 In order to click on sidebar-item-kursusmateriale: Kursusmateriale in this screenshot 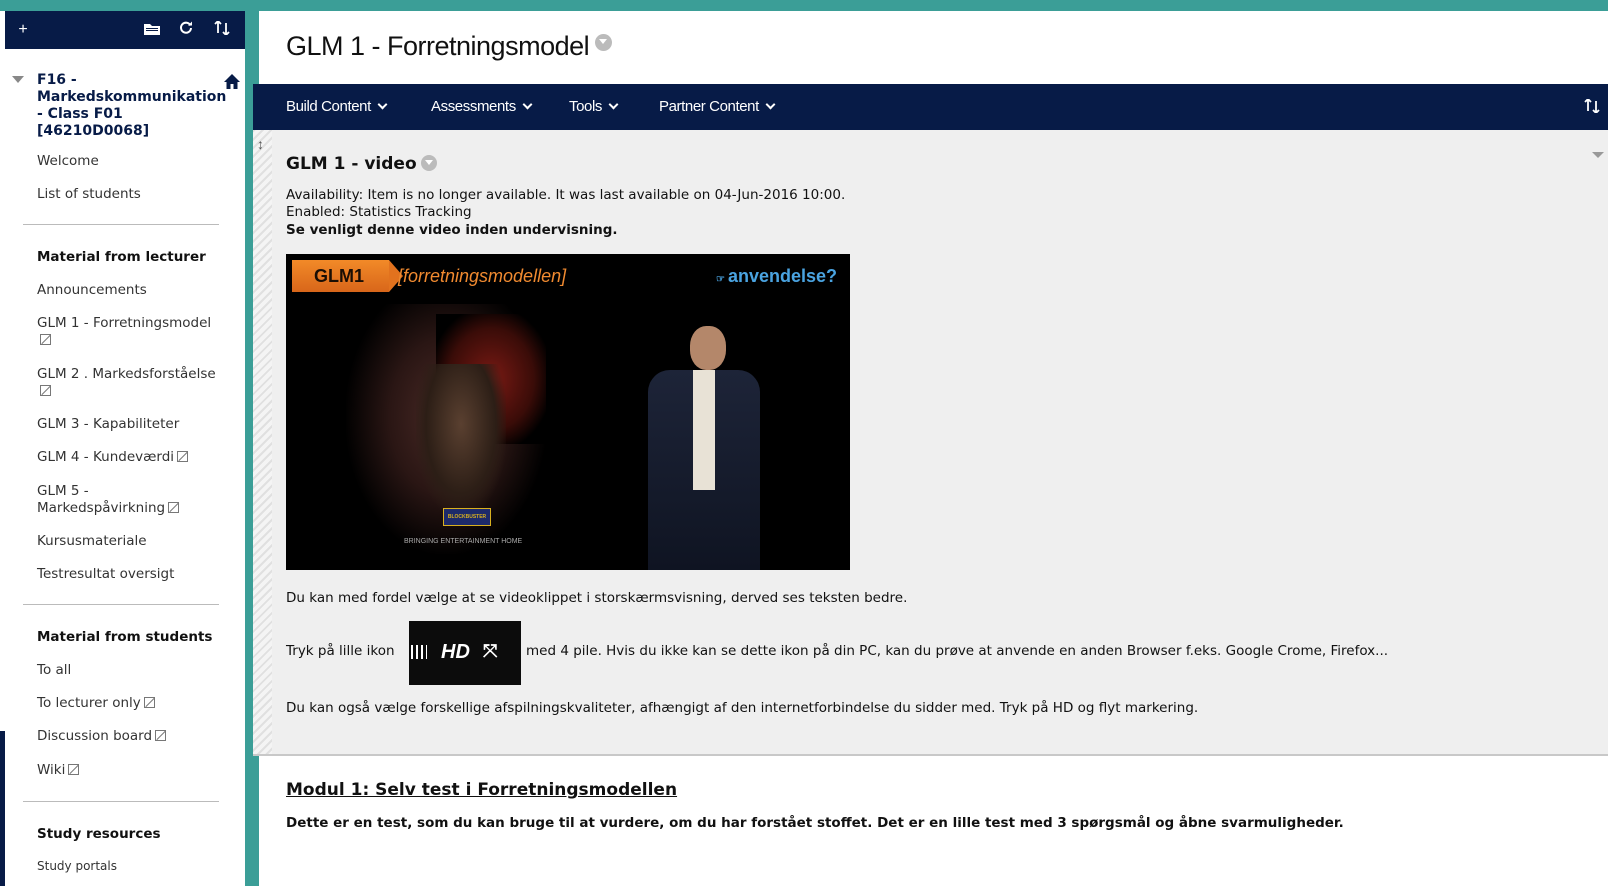, I will do `click(92, 541)`.